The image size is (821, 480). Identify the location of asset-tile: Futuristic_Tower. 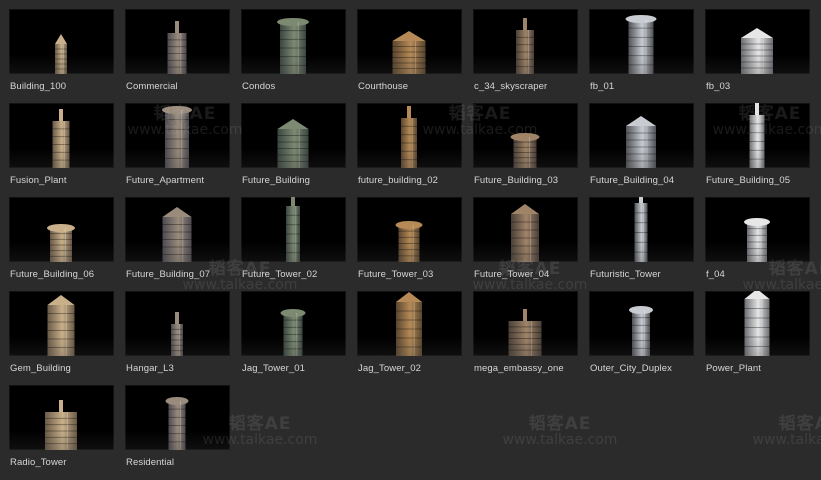
(641, 244).